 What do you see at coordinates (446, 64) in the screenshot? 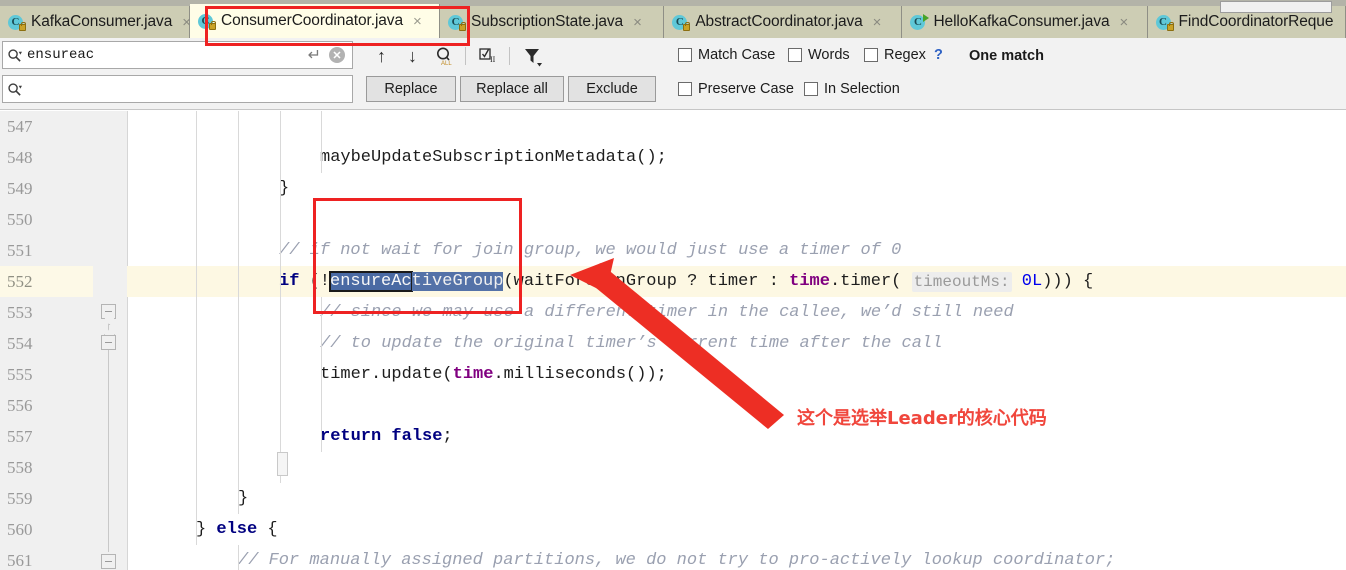
I see `svg-text: ALL` at bounding box center [446, 64].